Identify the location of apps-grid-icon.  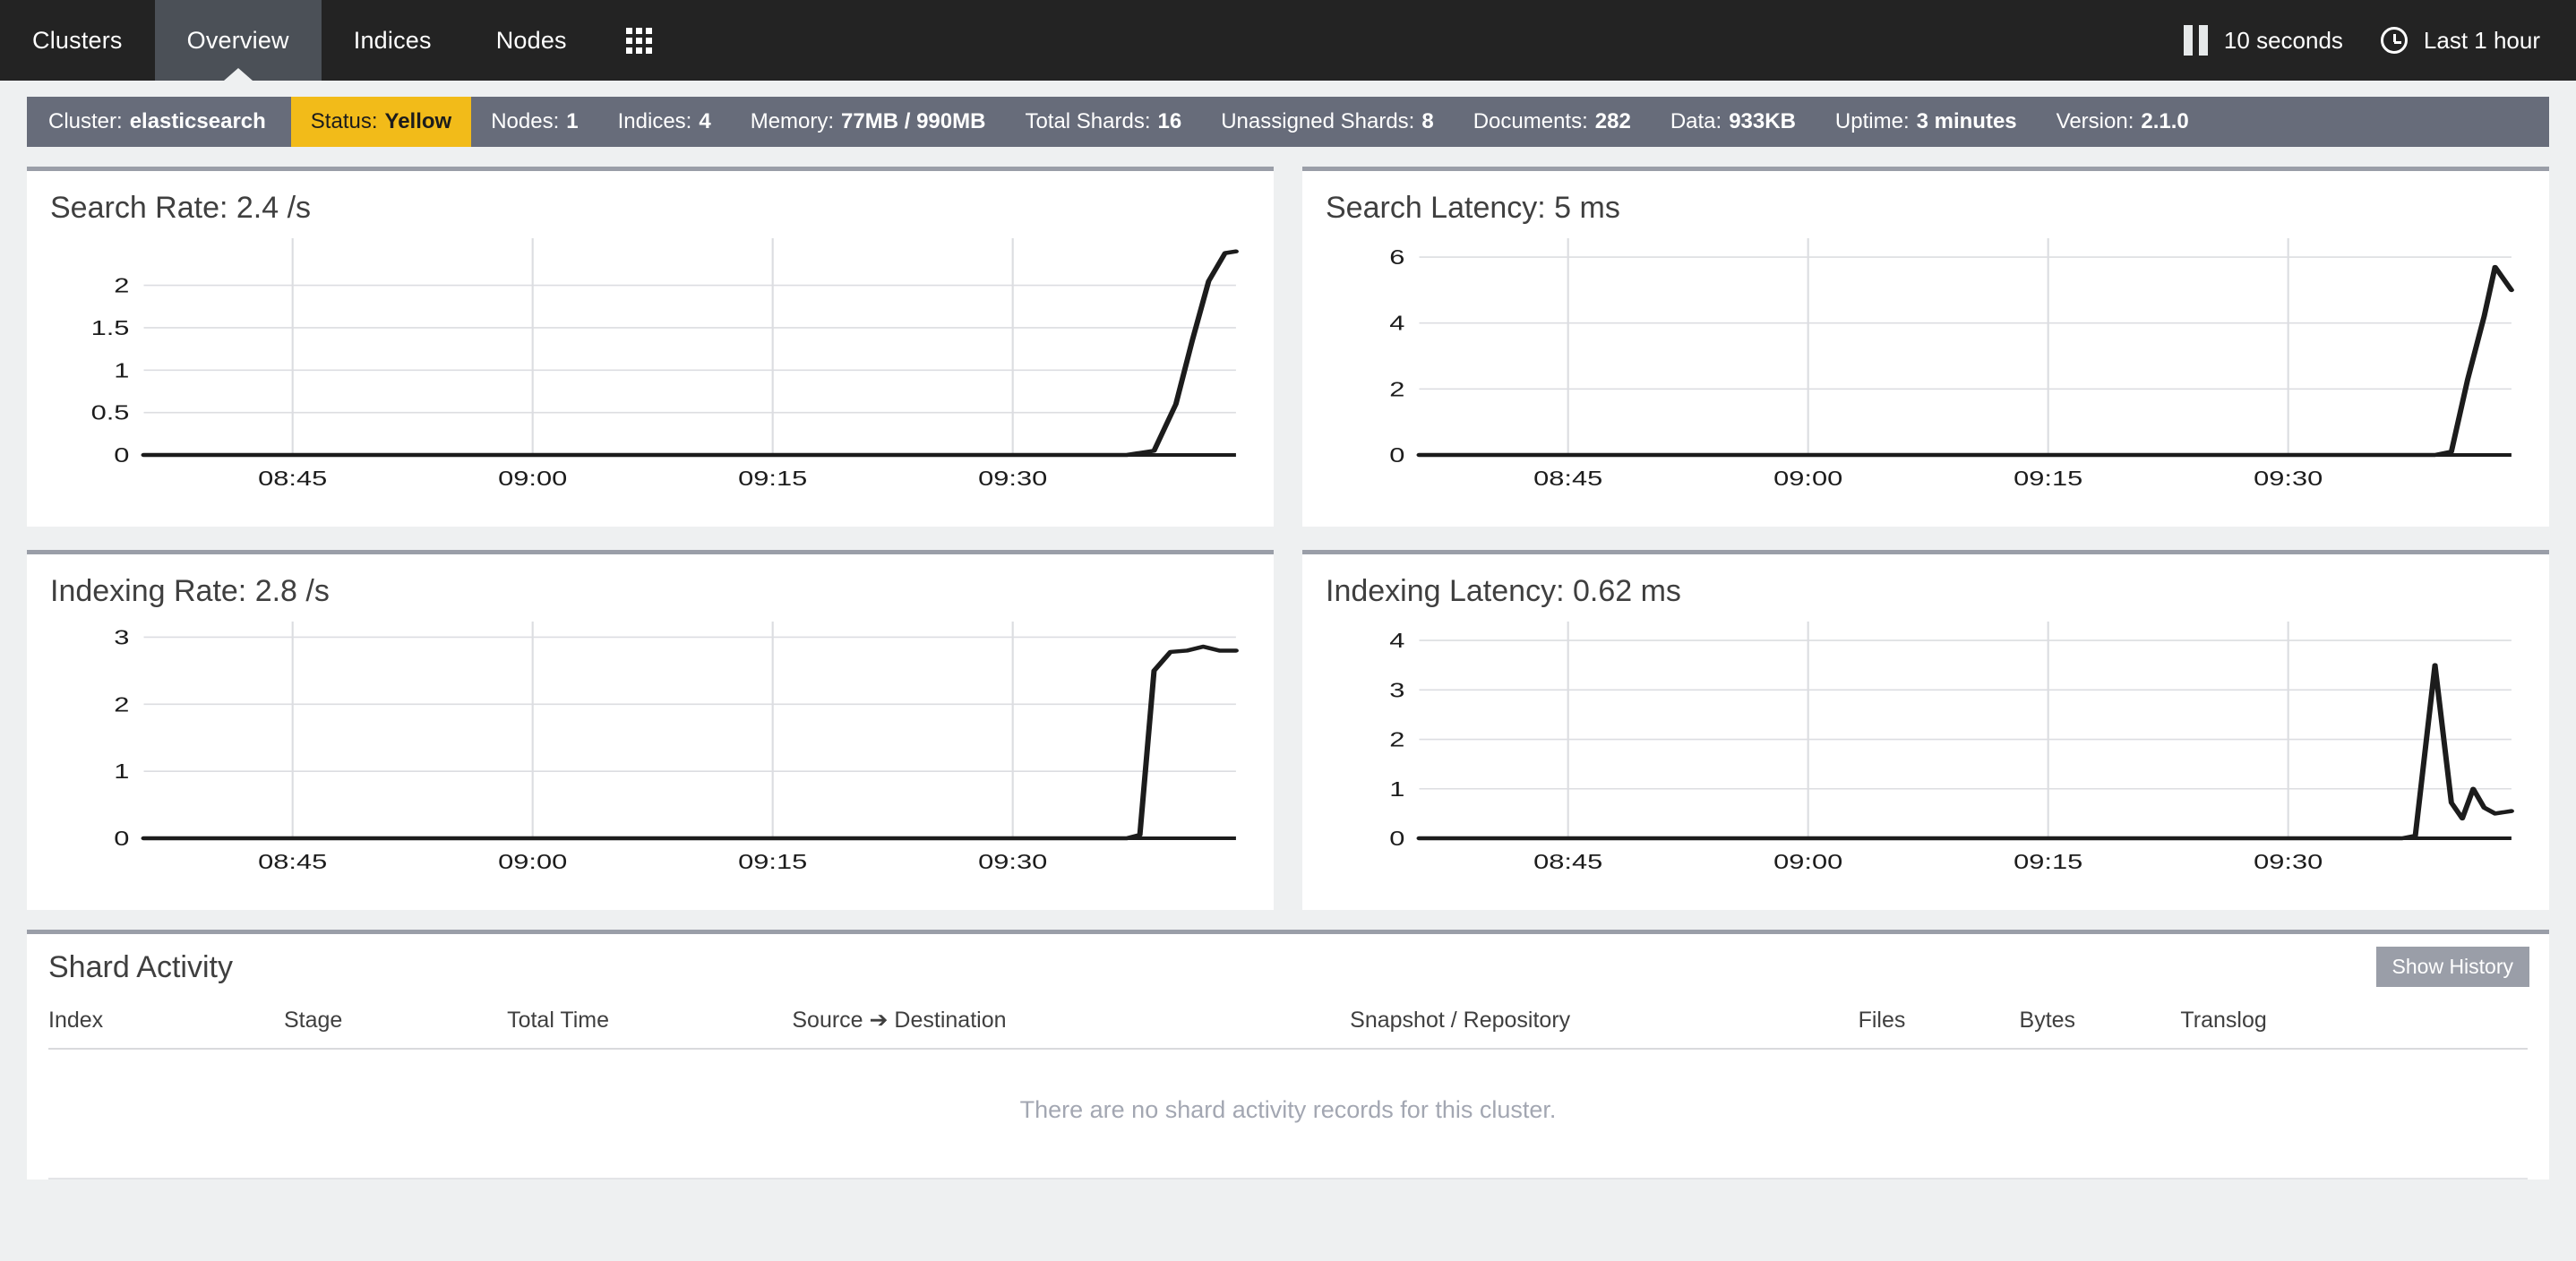
(638, 41).